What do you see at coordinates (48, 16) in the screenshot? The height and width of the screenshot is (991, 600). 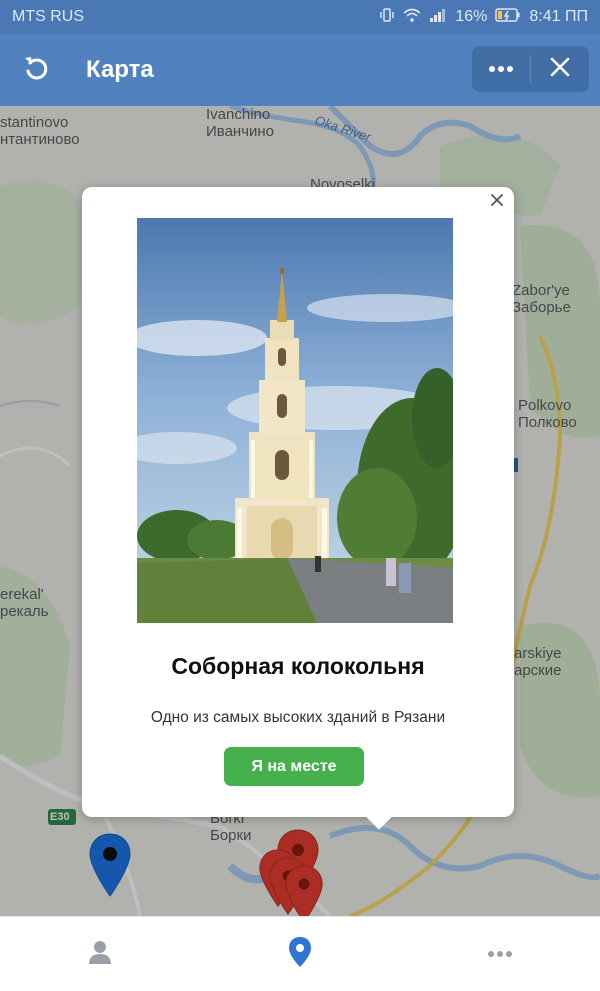 I see `carrier-name: MTS RUS` at bounding box center [48, 16].